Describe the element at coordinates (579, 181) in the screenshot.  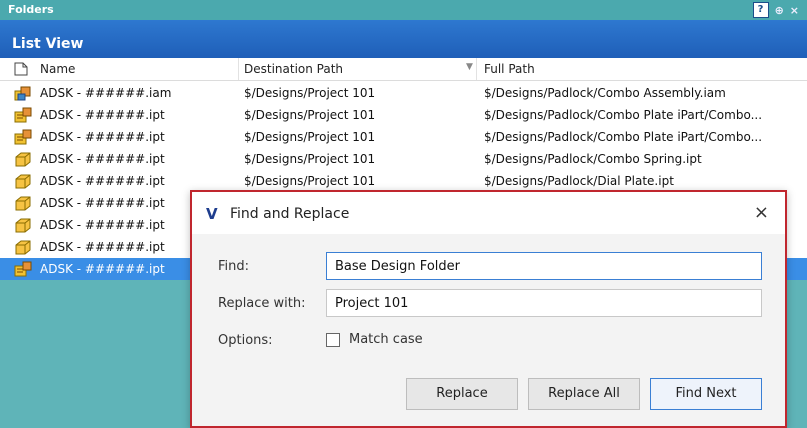
I see `row-full-path: $/Designs/Padlock/Dial Plate.ipt` at that location.